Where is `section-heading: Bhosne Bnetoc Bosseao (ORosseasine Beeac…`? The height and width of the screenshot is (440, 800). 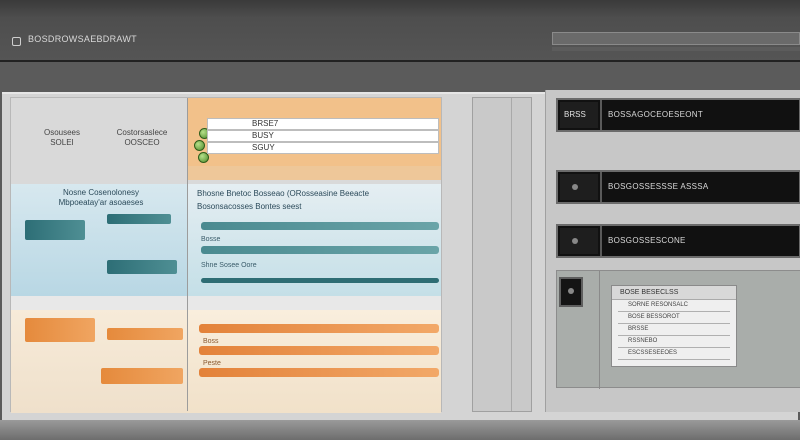 section-heading: Bhosne Bnetoc Bosseao (ORosseasine Beeac… is located at coordinates (283, 193).